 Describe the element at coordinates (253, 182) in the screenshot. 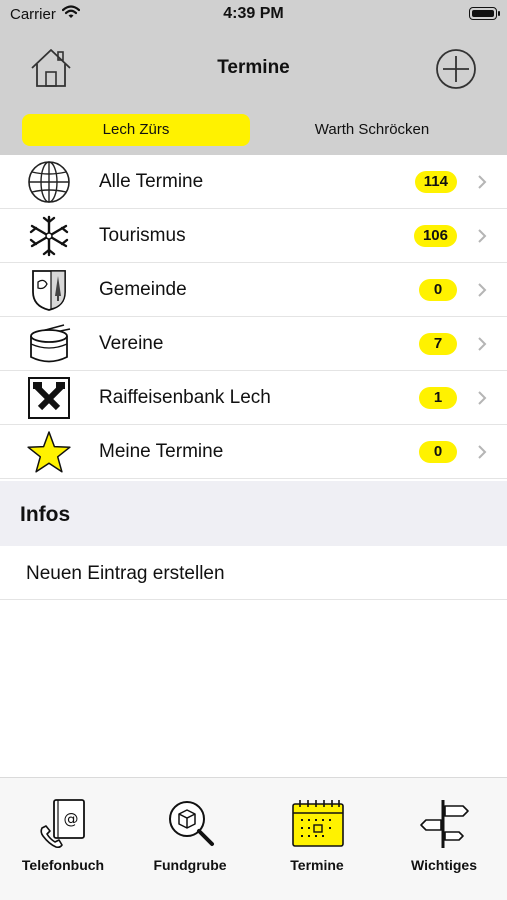

I see `list-item-alle-termine: Alle Termine 114` at that location.